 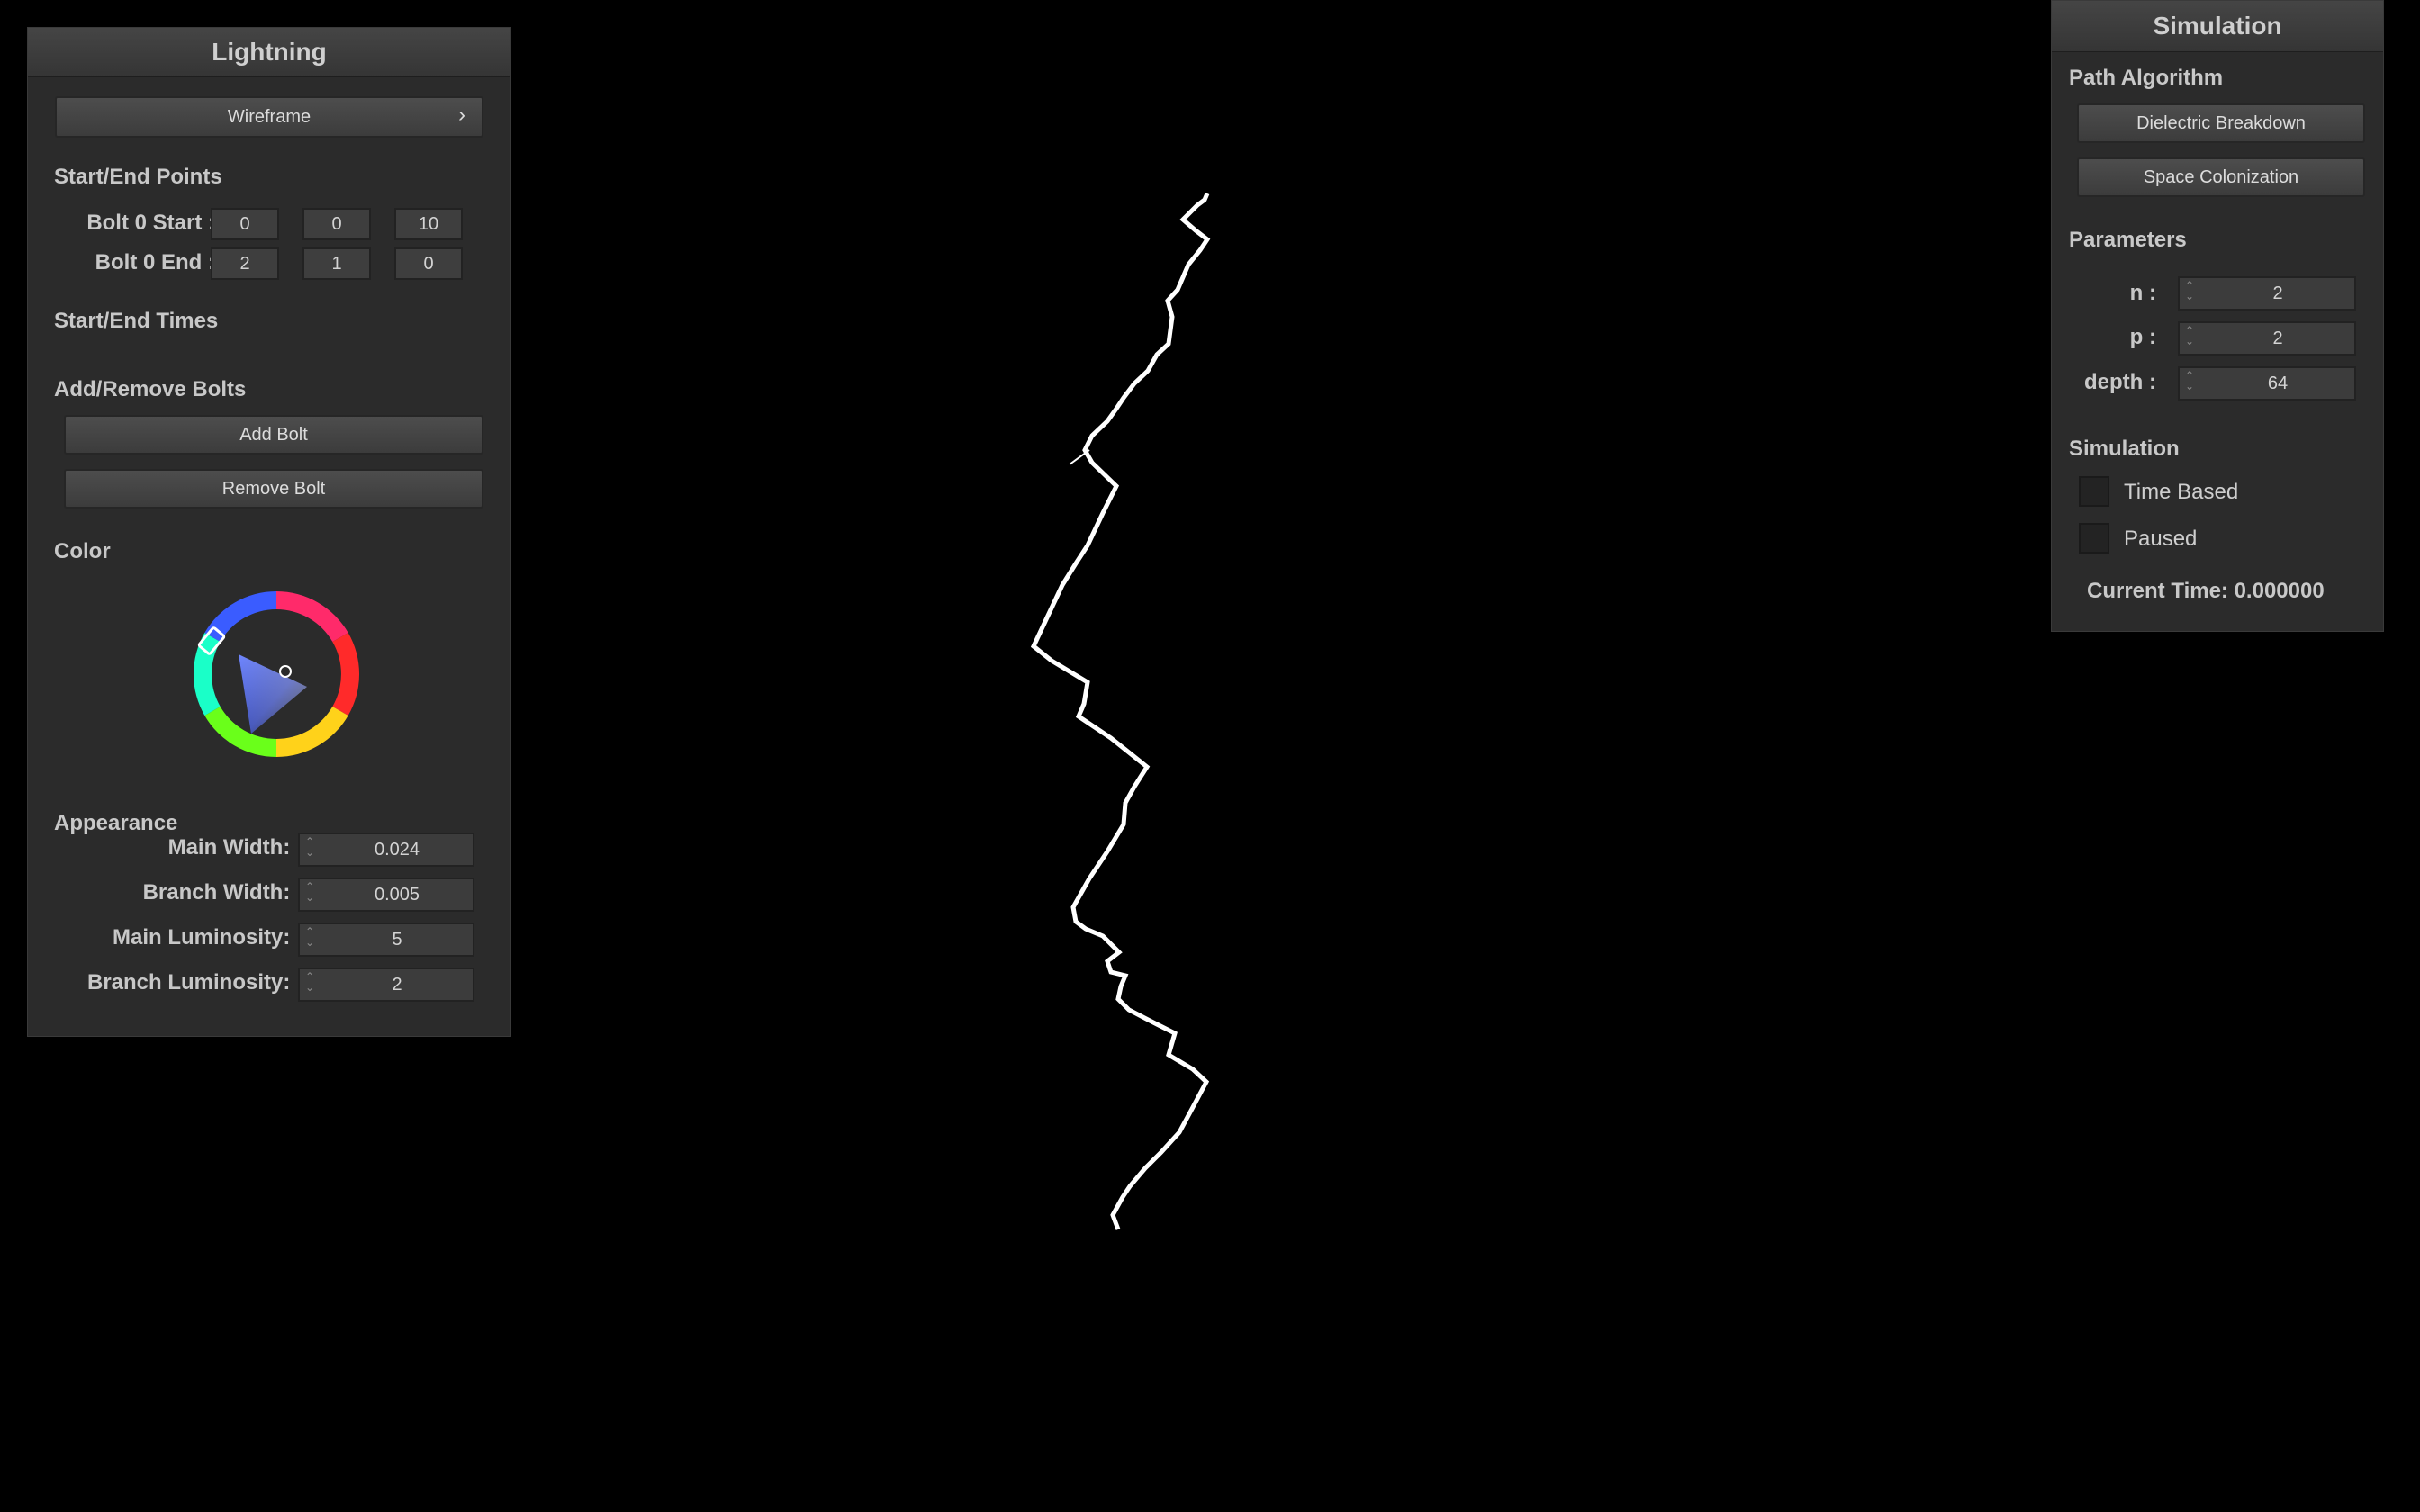 I want to click on paused-label: Paused, so click(x=2160, y=539).